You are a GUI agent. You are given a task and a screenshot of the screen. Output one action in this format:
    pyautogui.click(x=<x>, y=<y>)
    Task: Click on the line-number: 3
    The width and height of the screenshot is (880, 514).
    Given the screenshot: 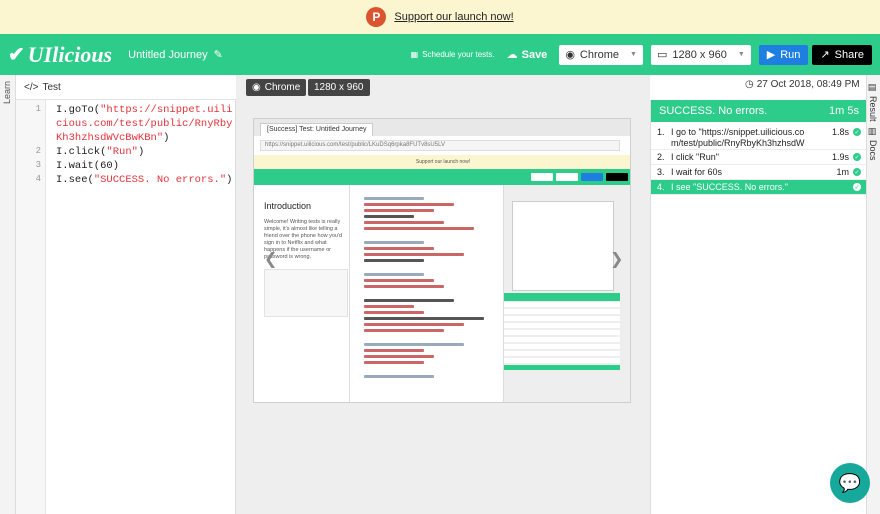 What is the action you would take?
    pyautogui.click(x=38, y=165)
    